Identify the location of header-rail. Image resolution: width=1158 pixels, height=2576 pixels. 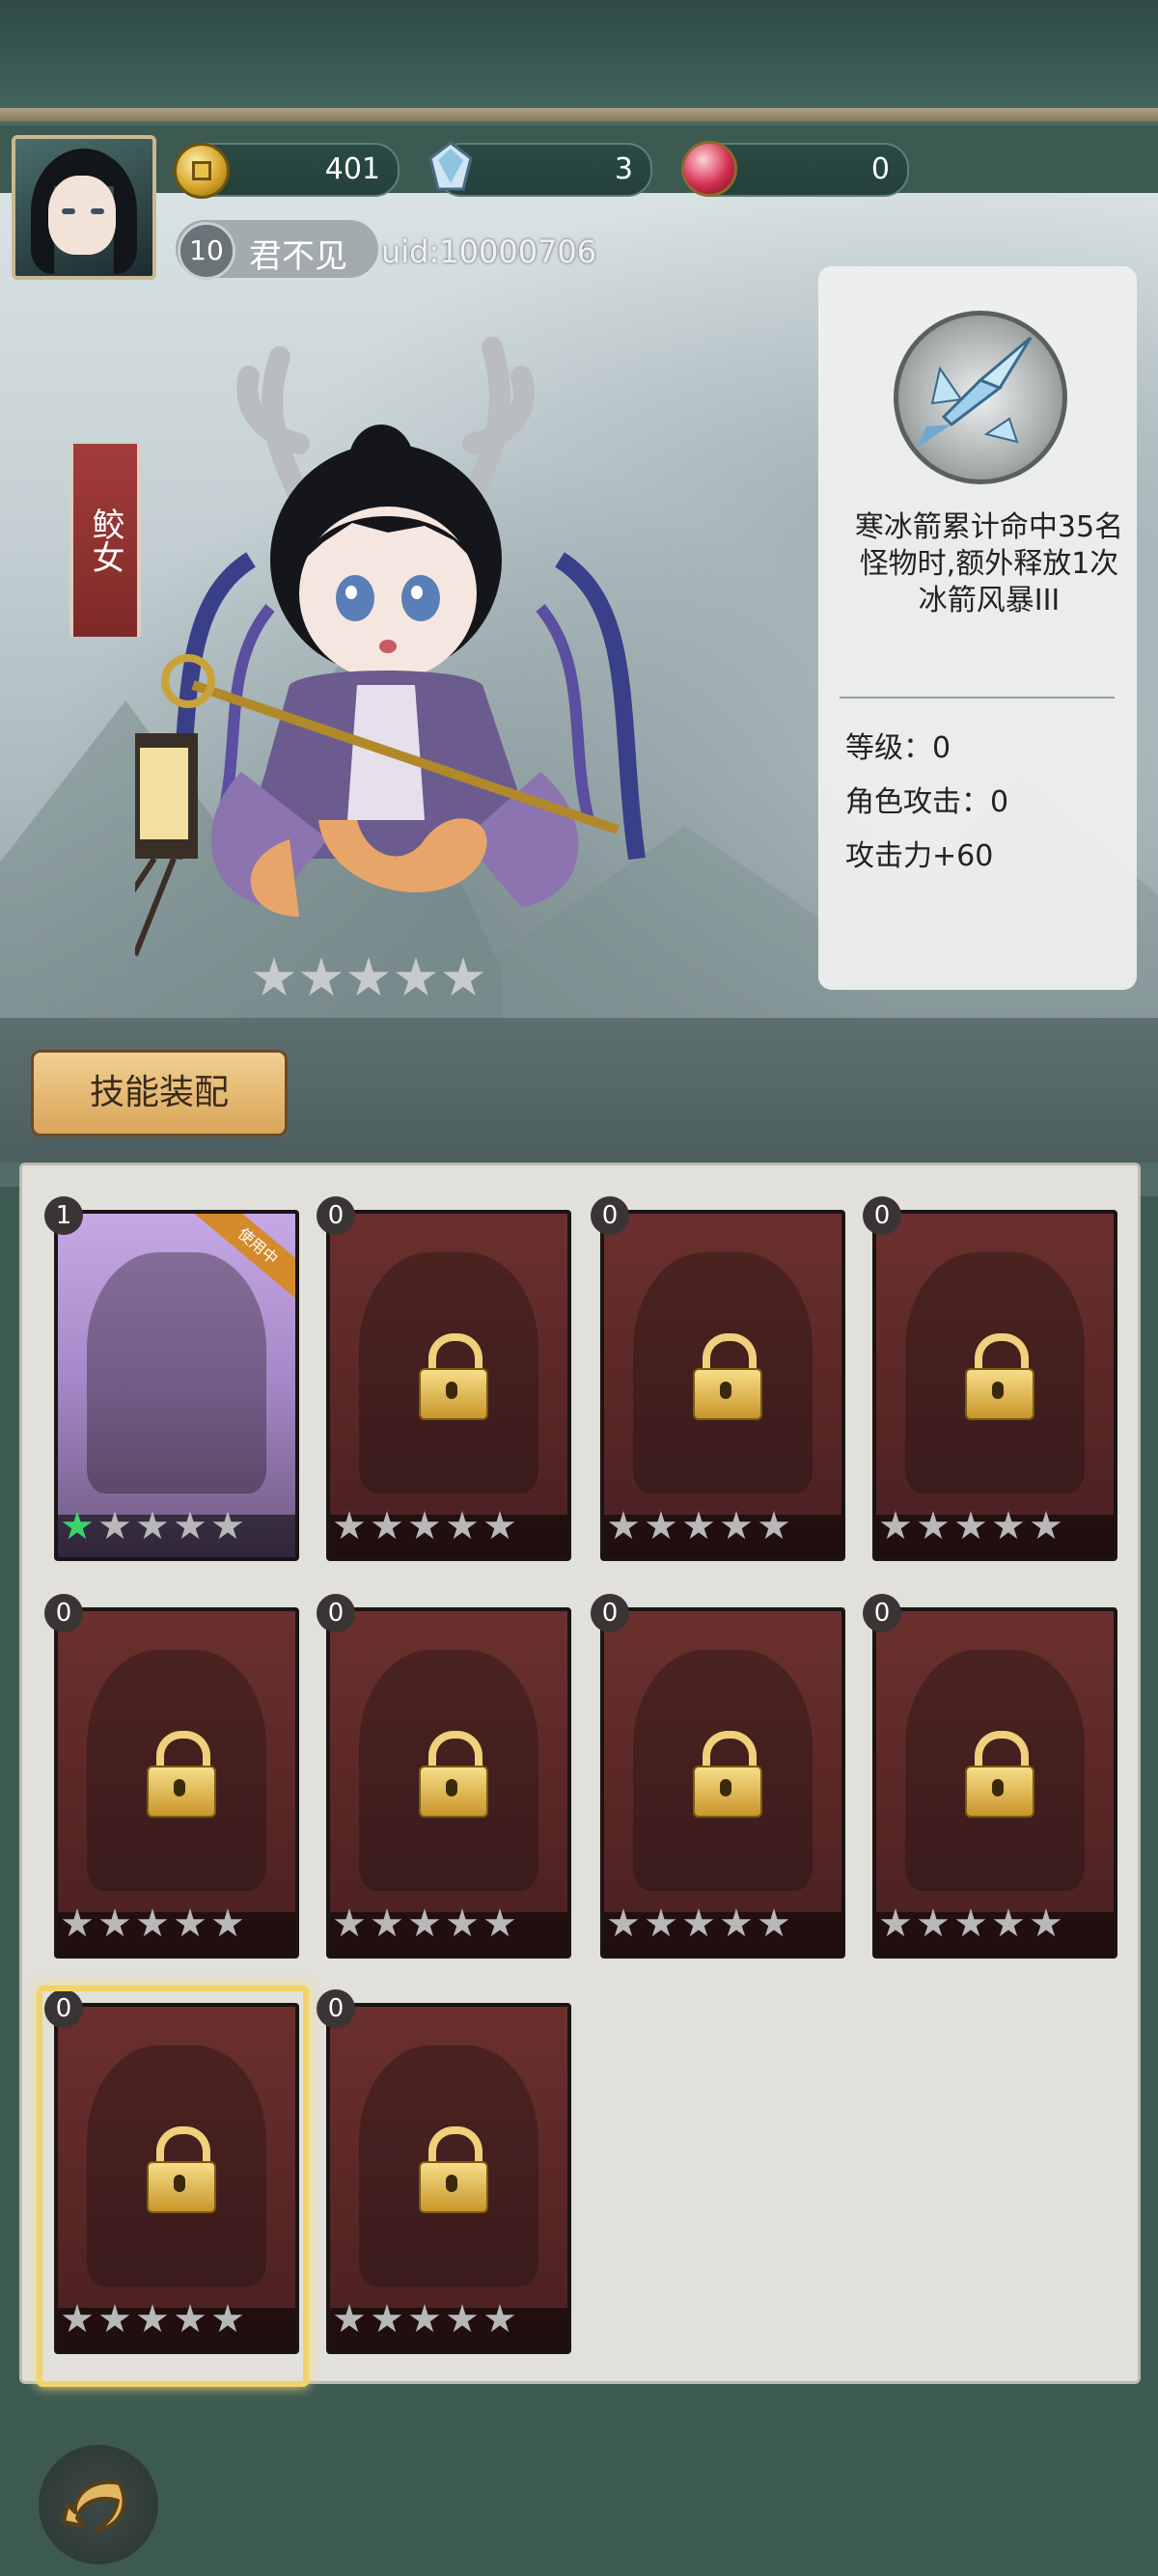
(579, 115).